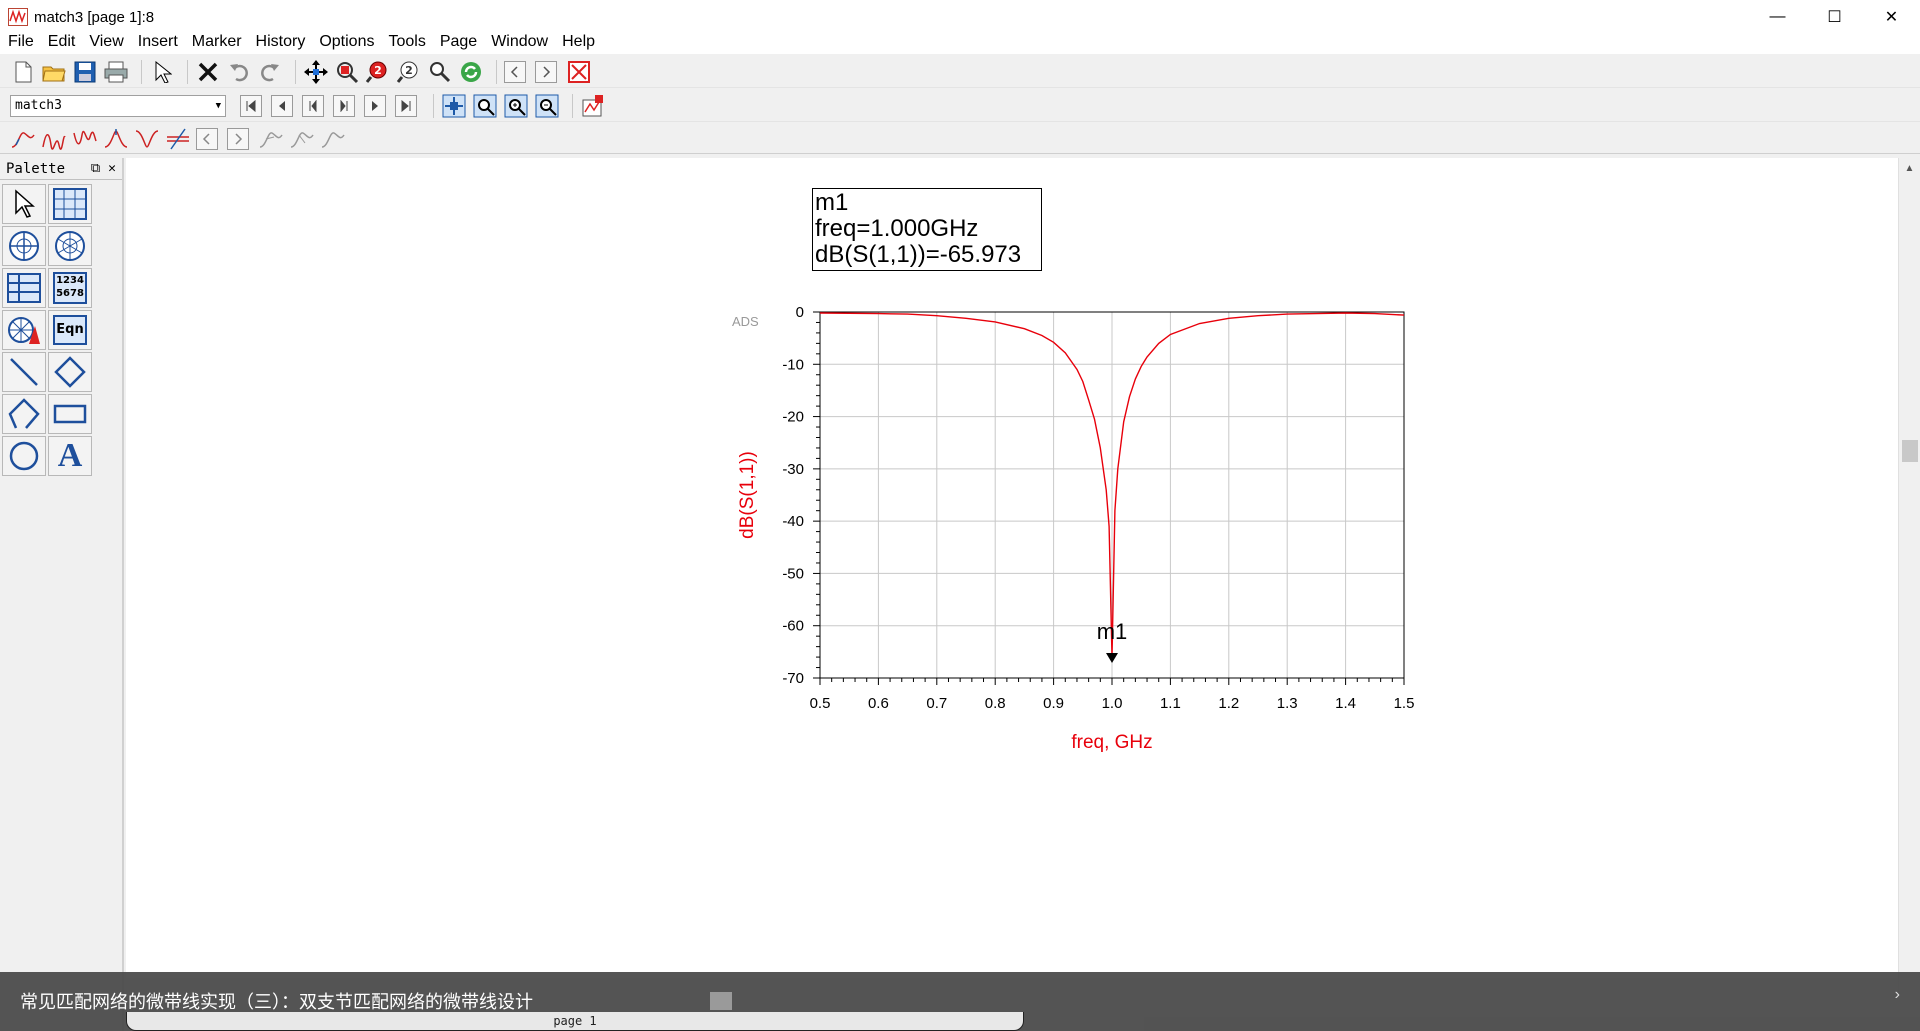 Image resolution: width=1920 pixels, height=1031 pixels. I want to click on rectangle-icon, so click(70, 414).